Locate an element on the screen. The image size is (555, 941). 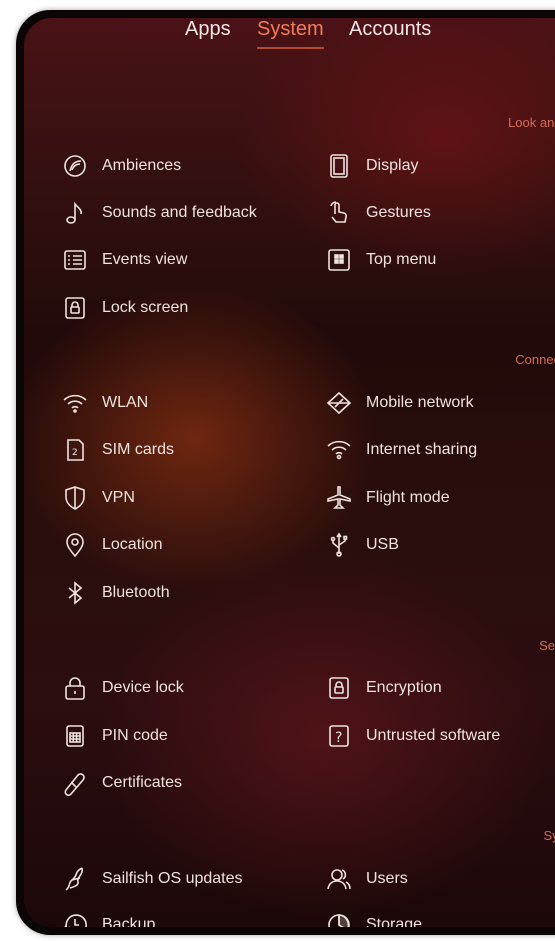
internet-sharing-label: Internet sharing is located at coordinates (422, 449).